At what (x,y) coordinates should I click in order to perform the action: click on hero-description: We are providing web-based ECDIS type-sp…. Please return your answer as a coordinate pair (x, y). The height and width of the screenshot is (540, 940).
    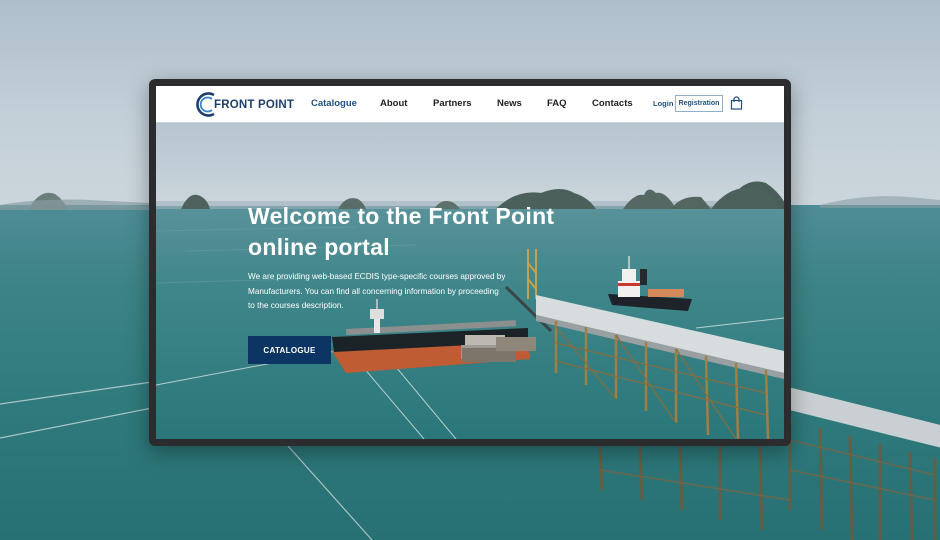
    Looking at the image, I should click on (383, 292).